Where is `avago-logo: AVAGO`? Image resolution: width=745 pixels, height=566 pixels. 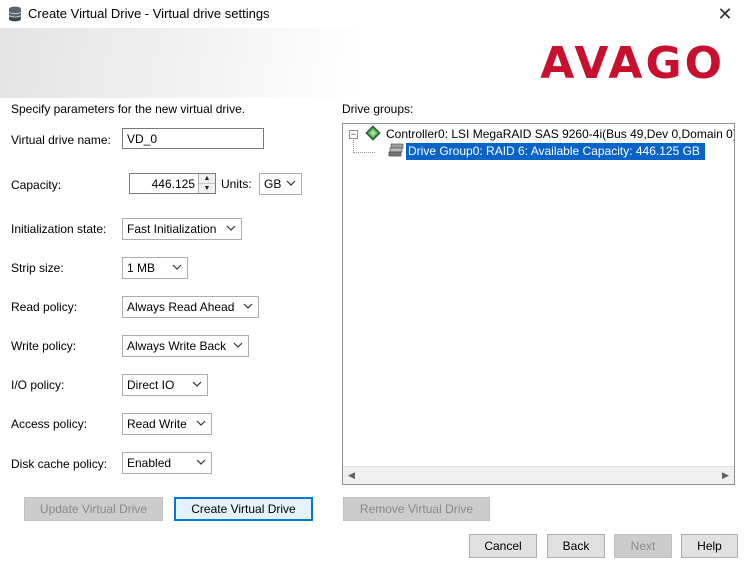 avago-logo: AVAGO is located at coordinates (632, 63).